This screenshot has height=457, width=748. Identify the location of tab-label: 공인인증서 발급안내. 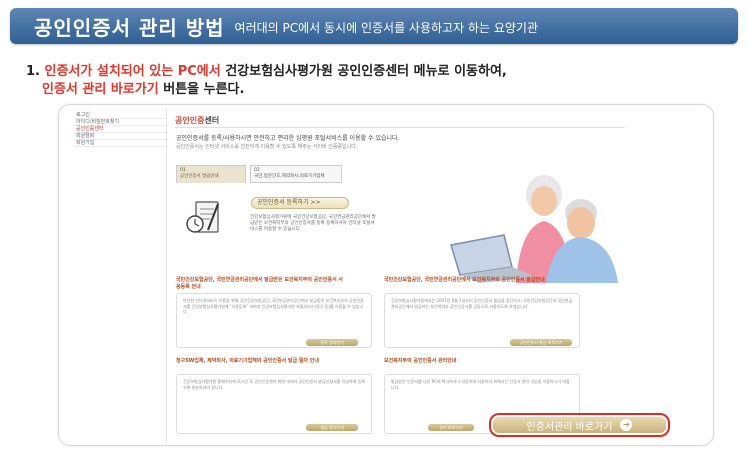
(199, 176).